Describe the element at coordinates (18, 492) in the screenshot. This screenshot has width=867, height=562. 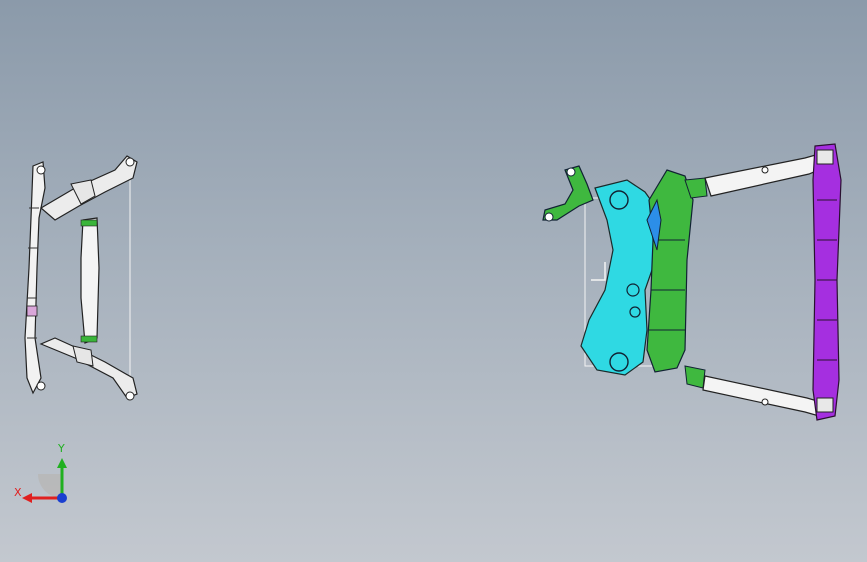
I see `x-axis-label: X` at that location.